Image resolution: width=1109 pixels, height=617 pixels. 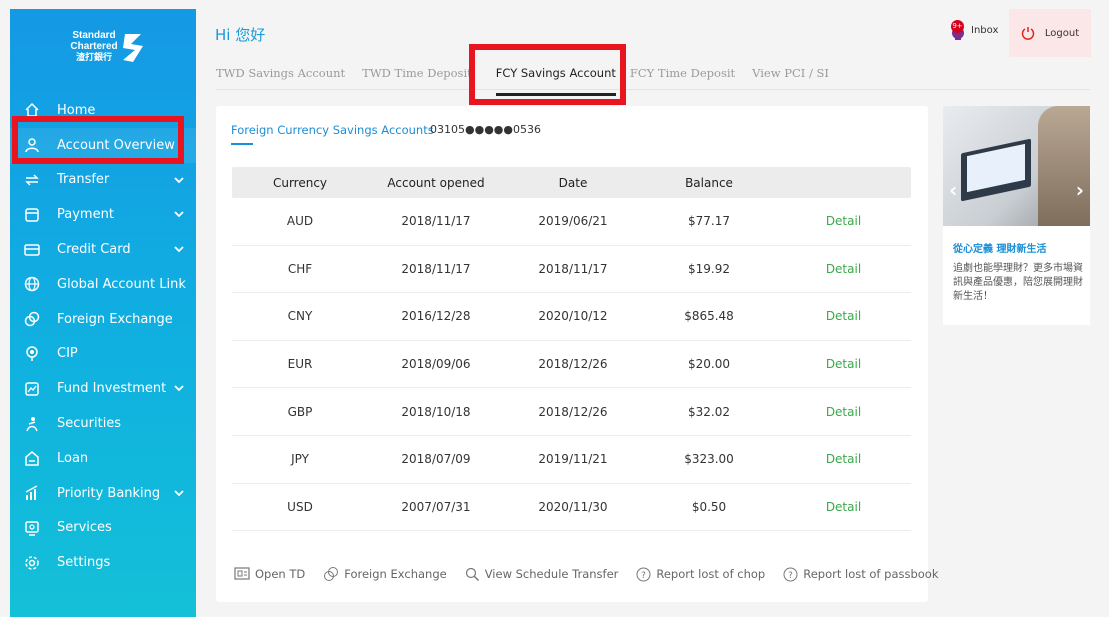 I want to click on header-currency: Currency, so click(x=300, y=182).